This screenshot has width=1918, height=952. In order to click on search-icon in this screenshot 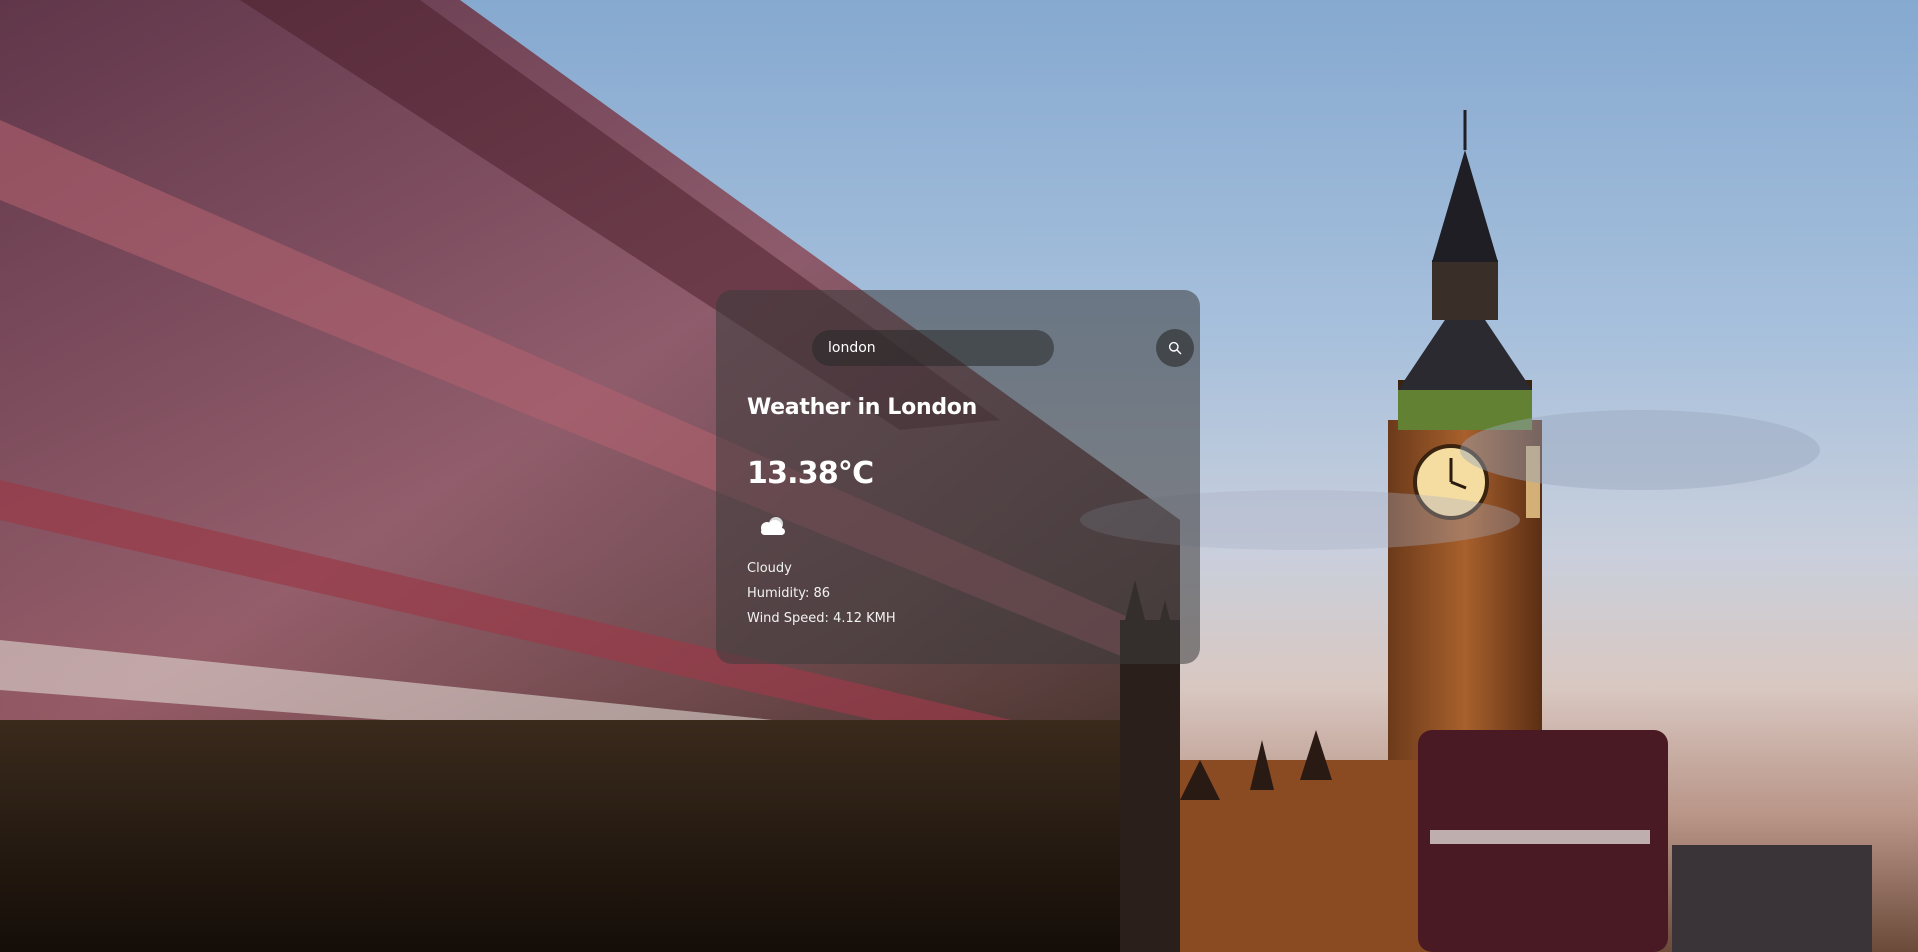, I will do `click(1175, 348)`.